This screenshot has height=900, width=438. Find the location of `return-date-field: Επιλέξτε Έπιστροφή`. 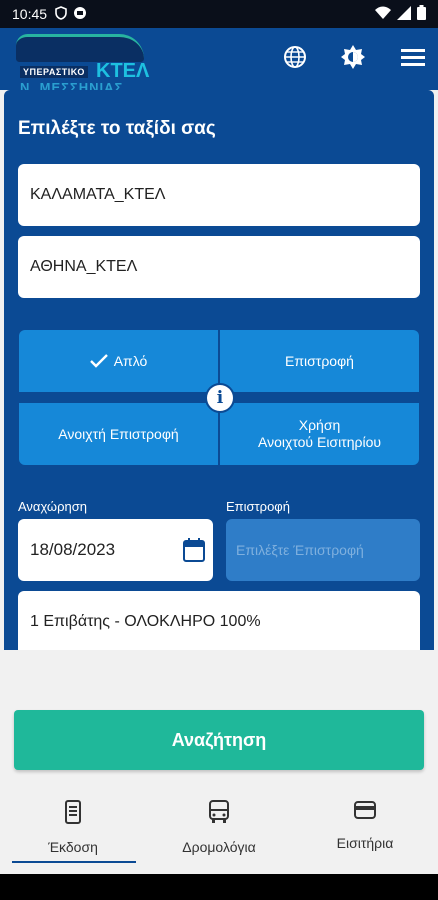

return-date-field: Επιλέξτε Έπιστροφή is located at coordinates (323, 550).